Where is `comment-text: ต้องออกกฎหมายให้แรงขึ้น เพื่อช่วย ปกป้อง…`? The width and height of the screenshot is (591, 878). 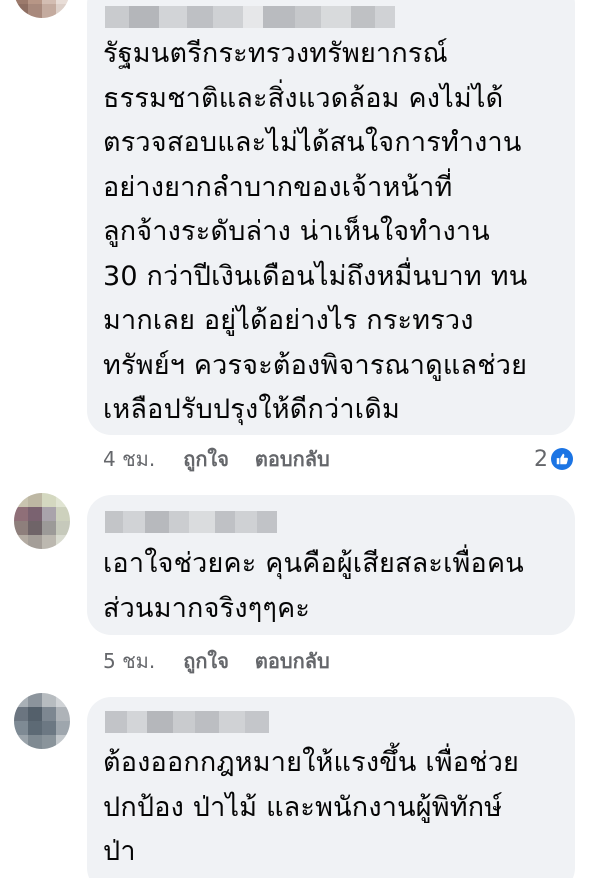
comment-text: ต้องออกกฎหมายให้แรงขึ้น เพื่อช่วย ปกป้อง… is located at coordinates (311, 807).